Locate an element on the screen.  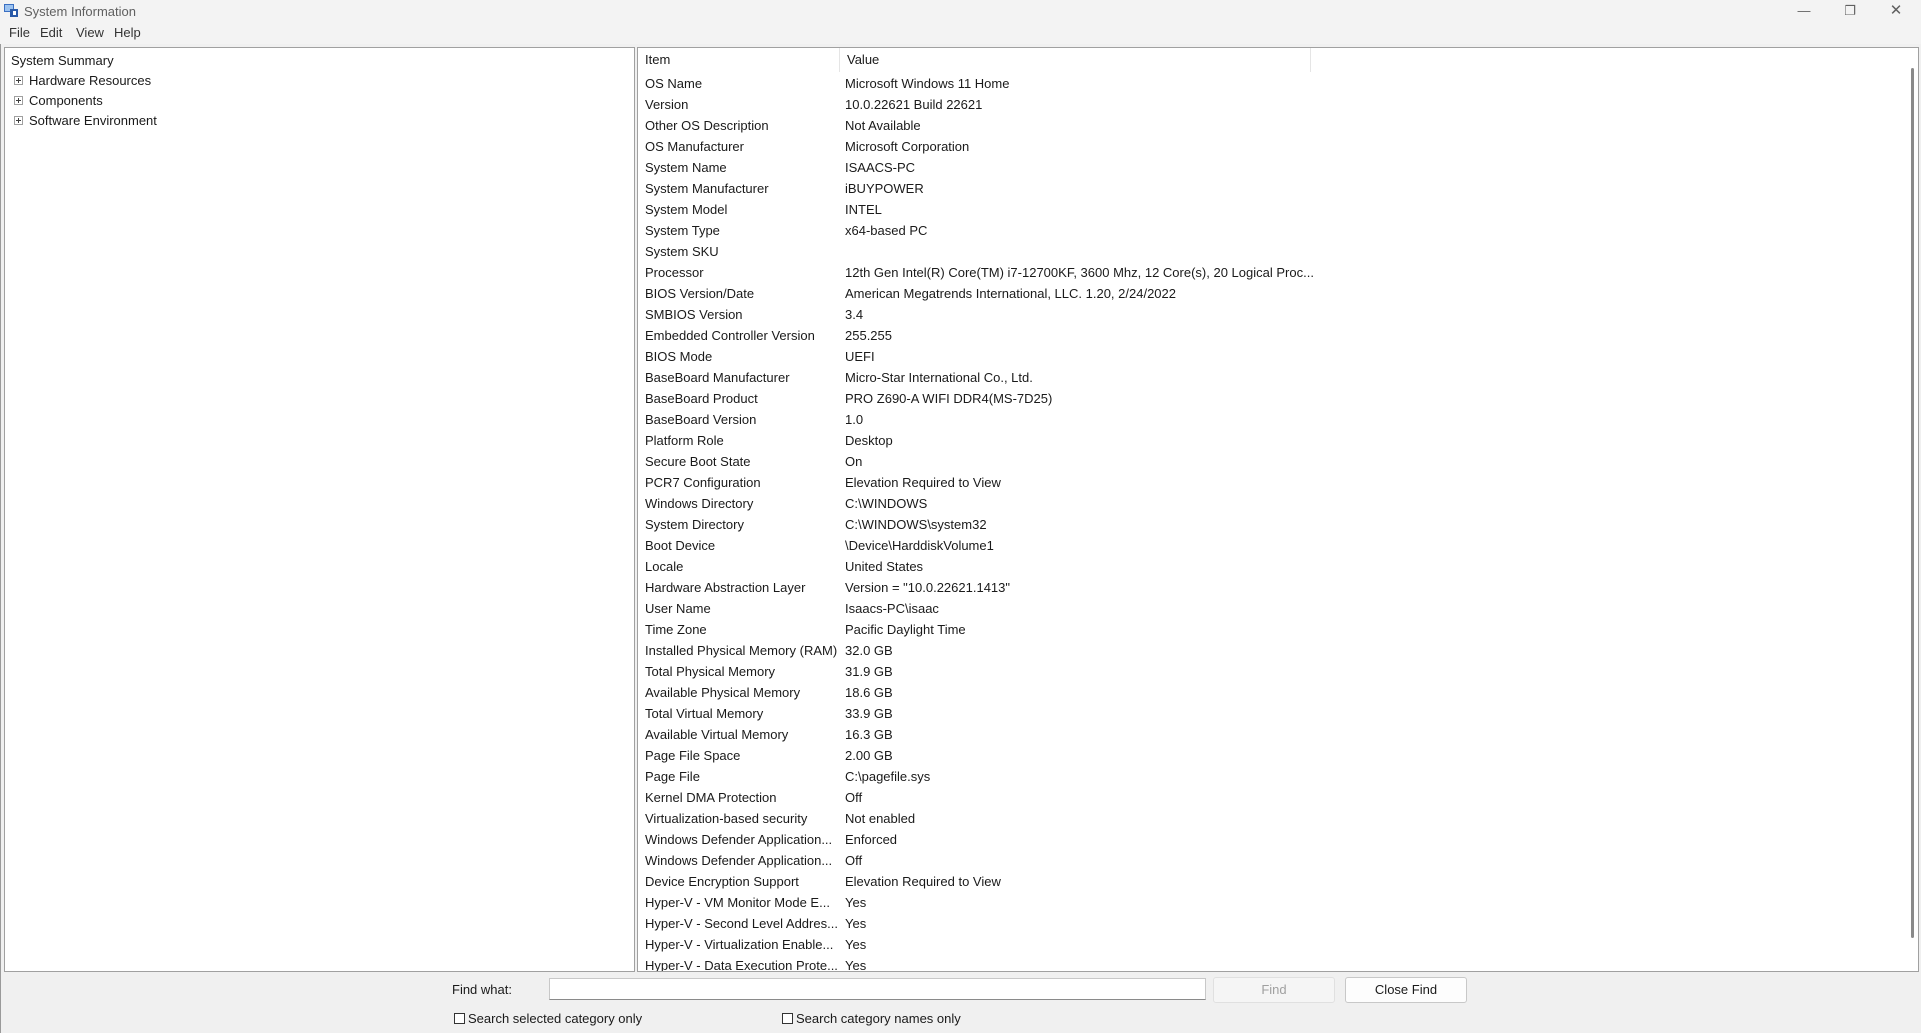
table-row: System Manufacturer iBUYPOWER is located at coordinates (1273, 188).